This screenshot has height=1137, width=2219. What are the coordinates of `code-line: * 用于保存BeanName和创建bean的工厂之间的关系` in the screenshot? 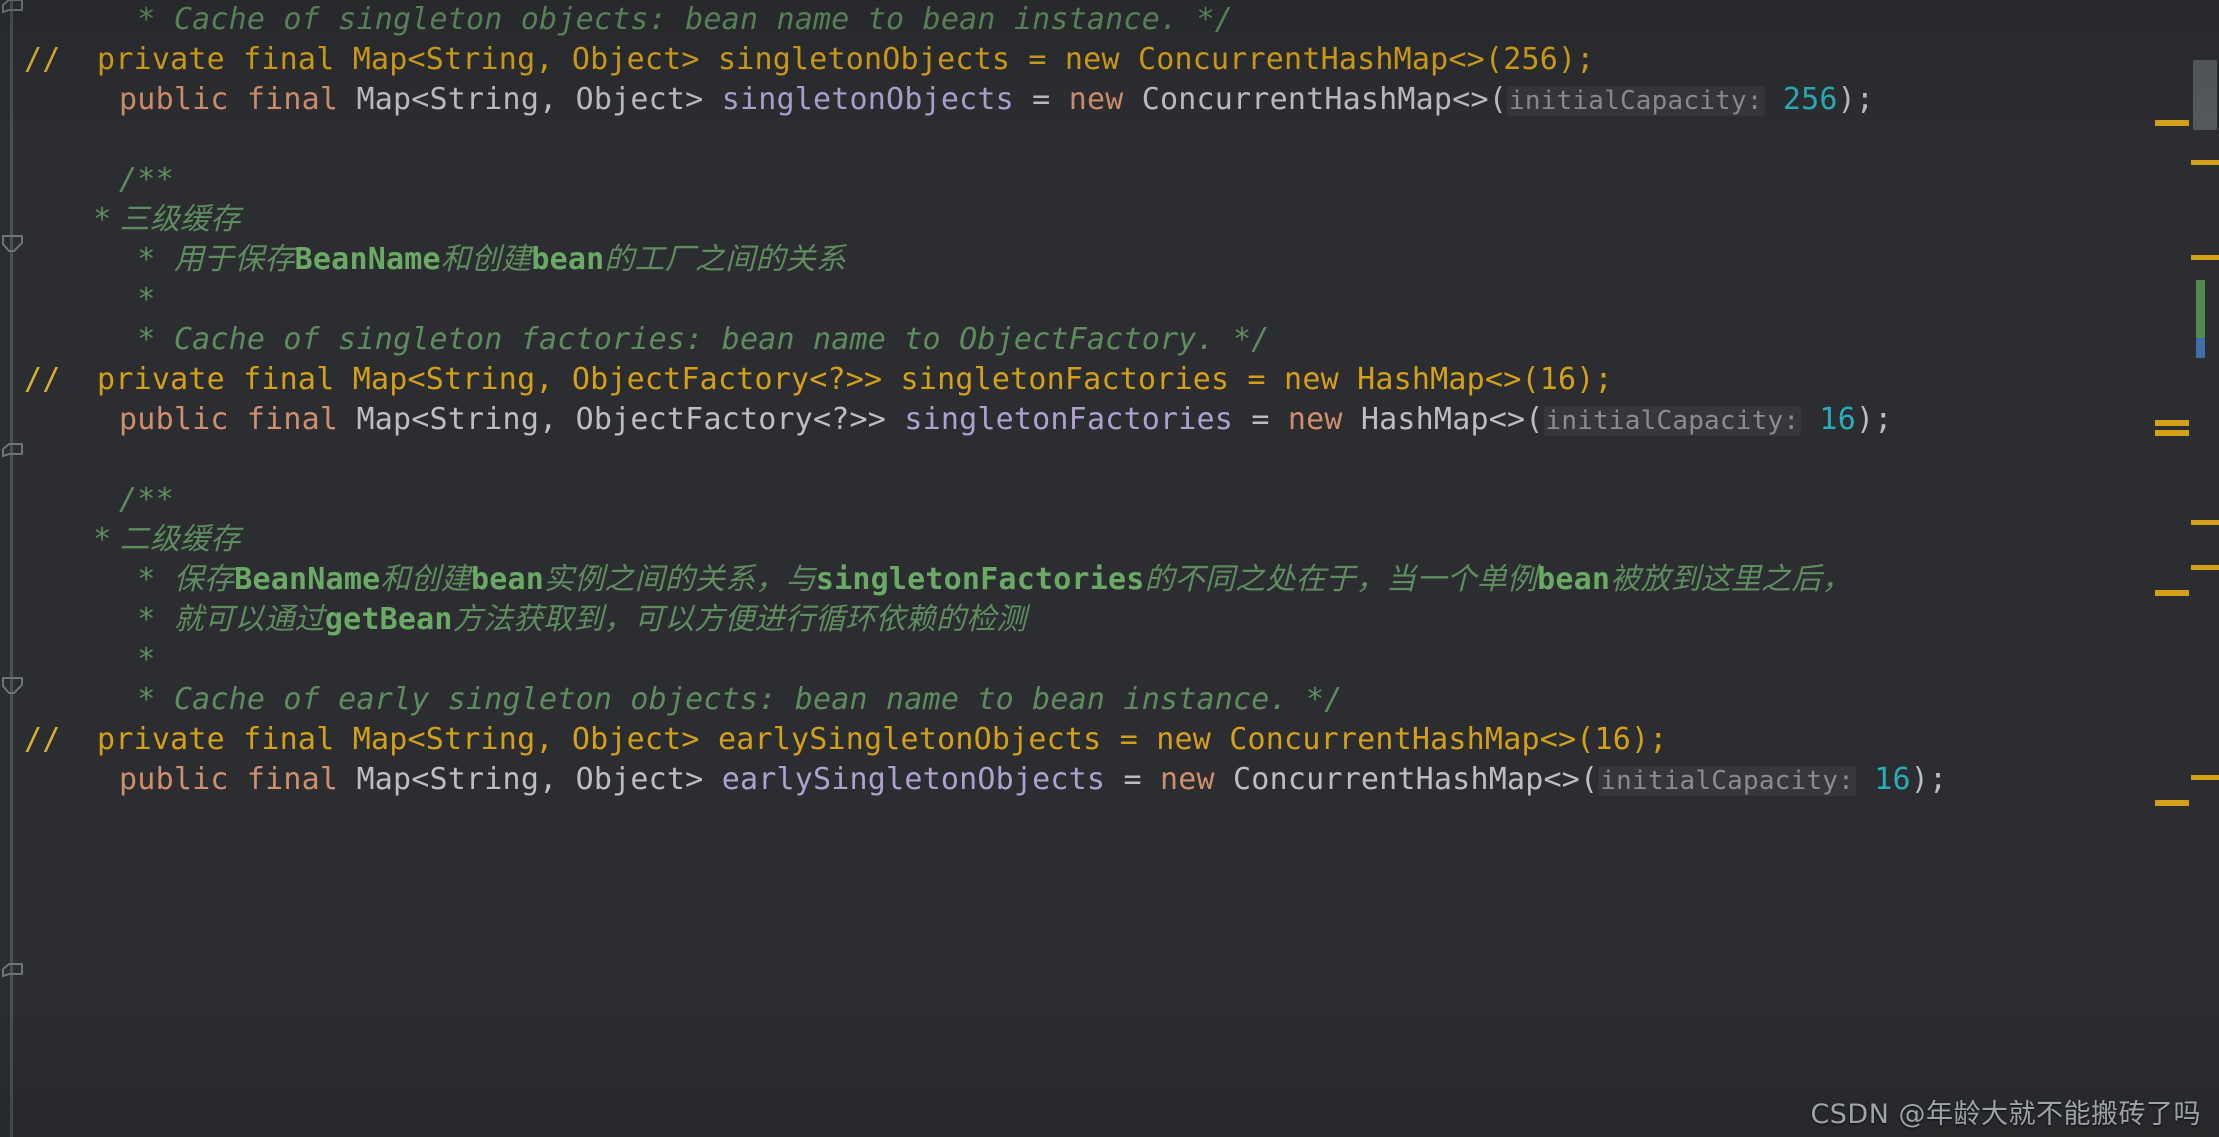 It's located at (1109, 260).